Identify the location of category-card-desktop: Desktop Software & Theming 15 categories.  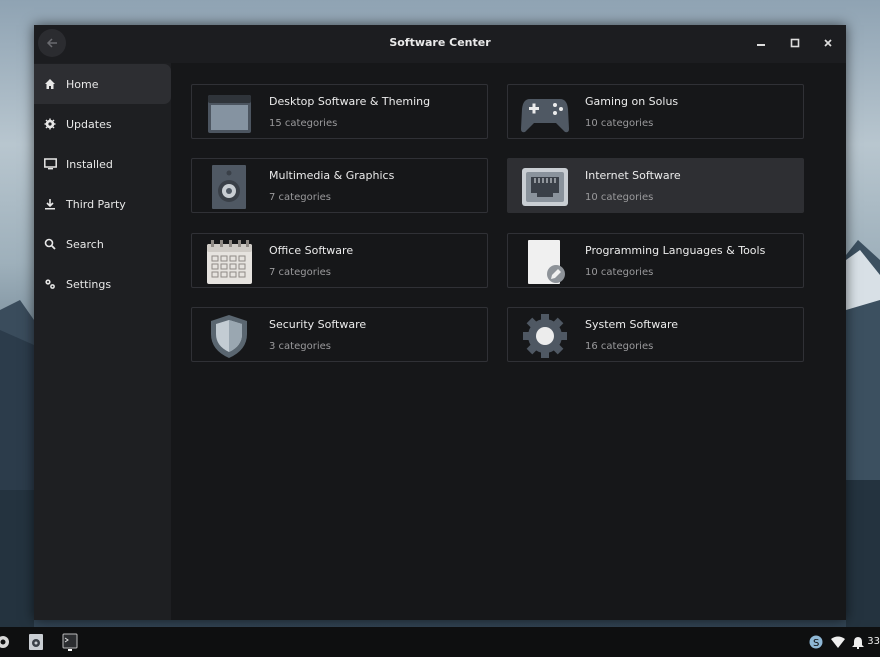
(339, 111).